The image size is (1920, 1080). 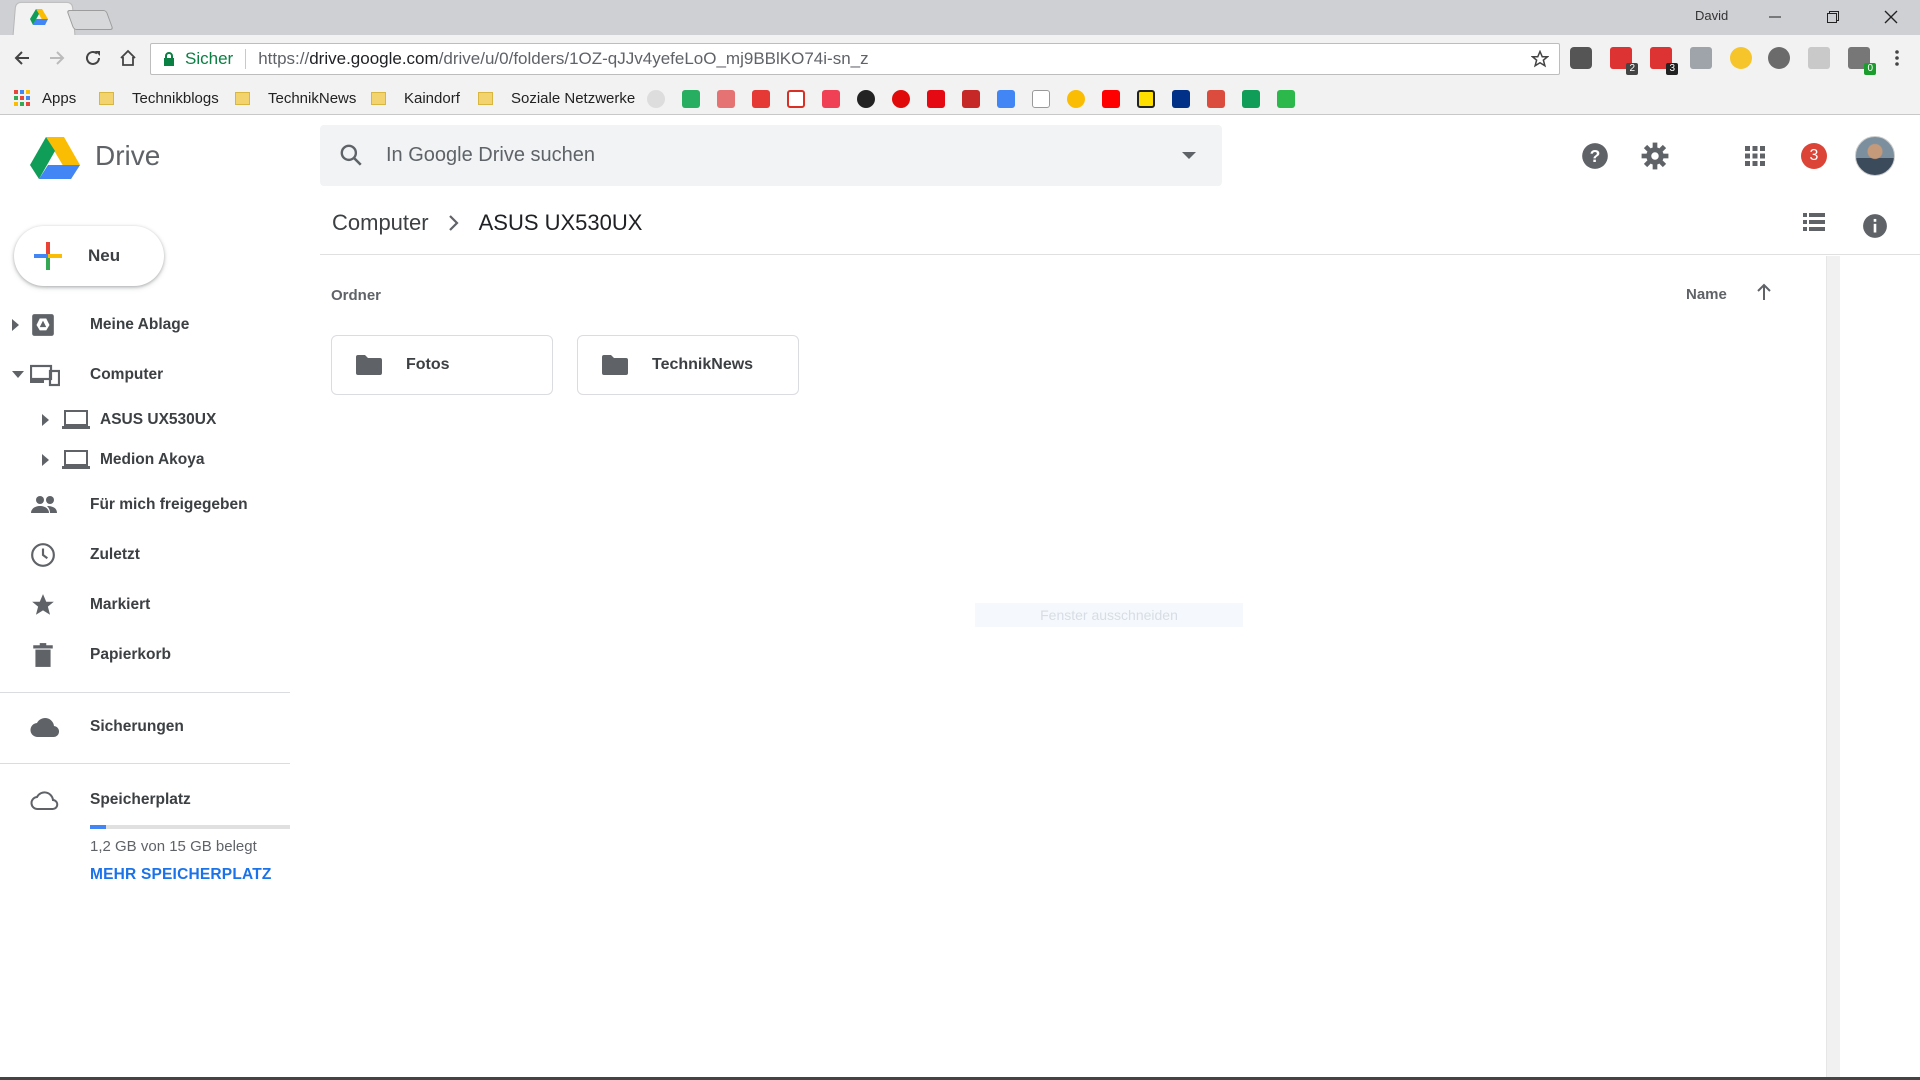 What do you see at coordinates (1655, 156) in the screenshot?
I see `settings-gear-icon` at bounding box center [1655, 156].